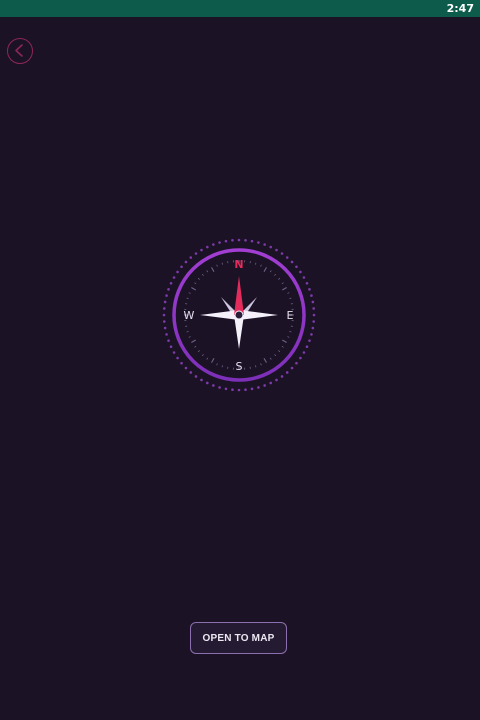 This screenshot has height=720, width=480. Describe the element at coordinates (189, 315) in the screenshot. I see `west-label: W` at that location.